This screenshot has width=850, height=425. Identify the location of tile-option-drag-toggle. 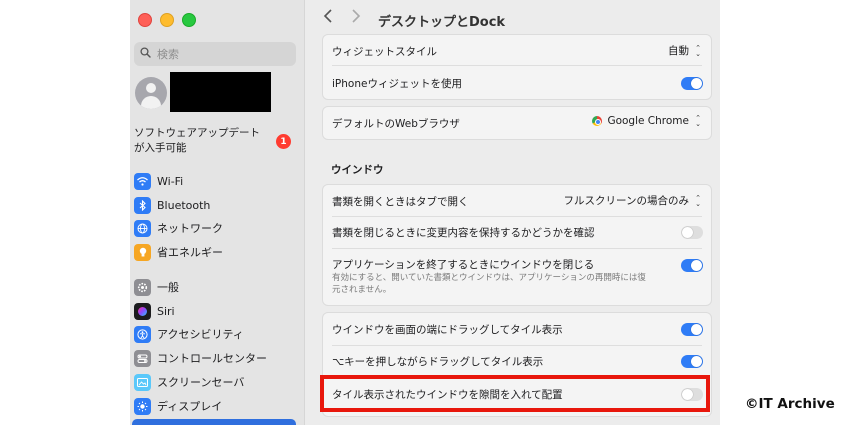
(692, 361).